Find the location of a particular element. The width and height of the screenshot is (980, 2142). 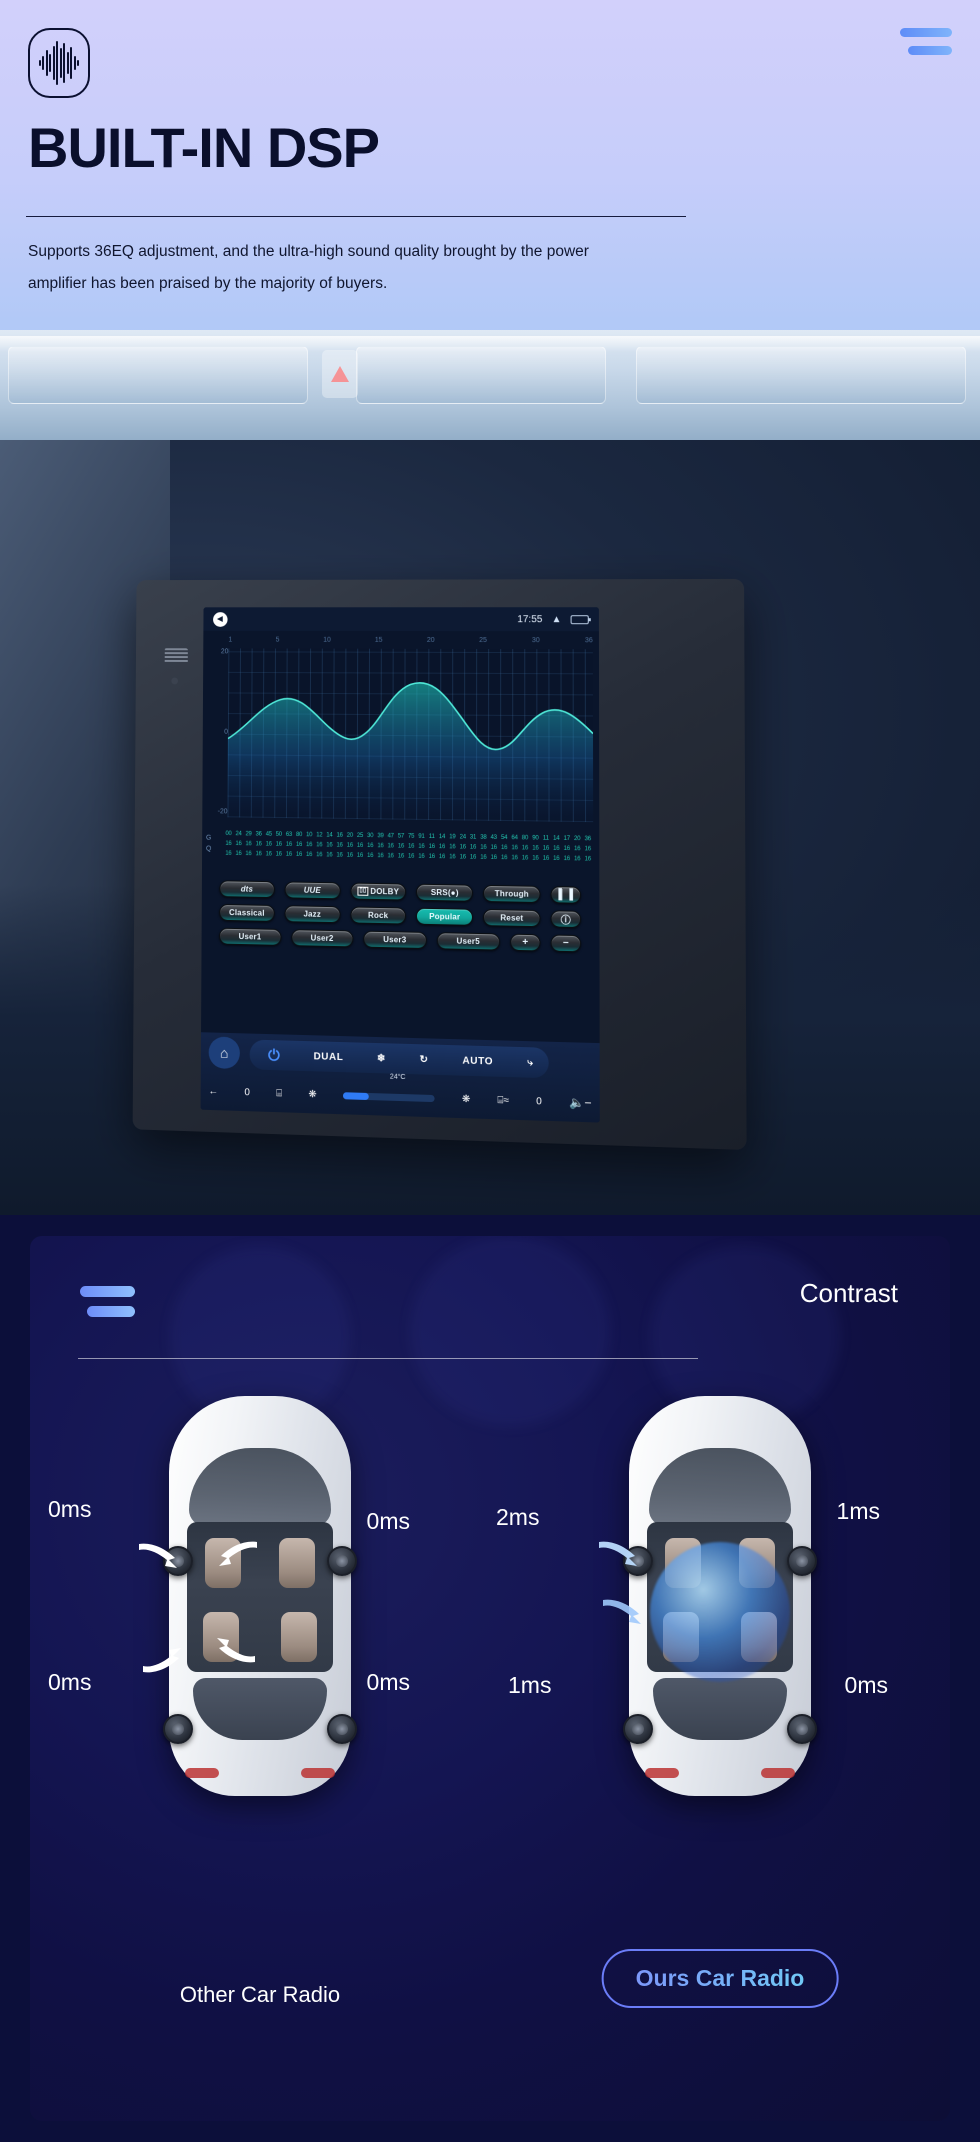

preset-user5-button: User5 is located at coordinates (468, 941).